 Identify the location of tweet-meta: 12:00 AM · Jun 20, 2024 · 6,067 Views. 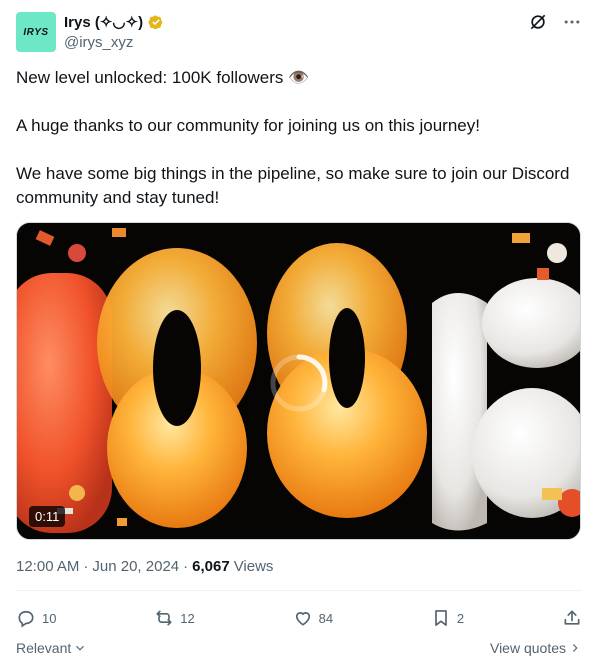
(144, 566).